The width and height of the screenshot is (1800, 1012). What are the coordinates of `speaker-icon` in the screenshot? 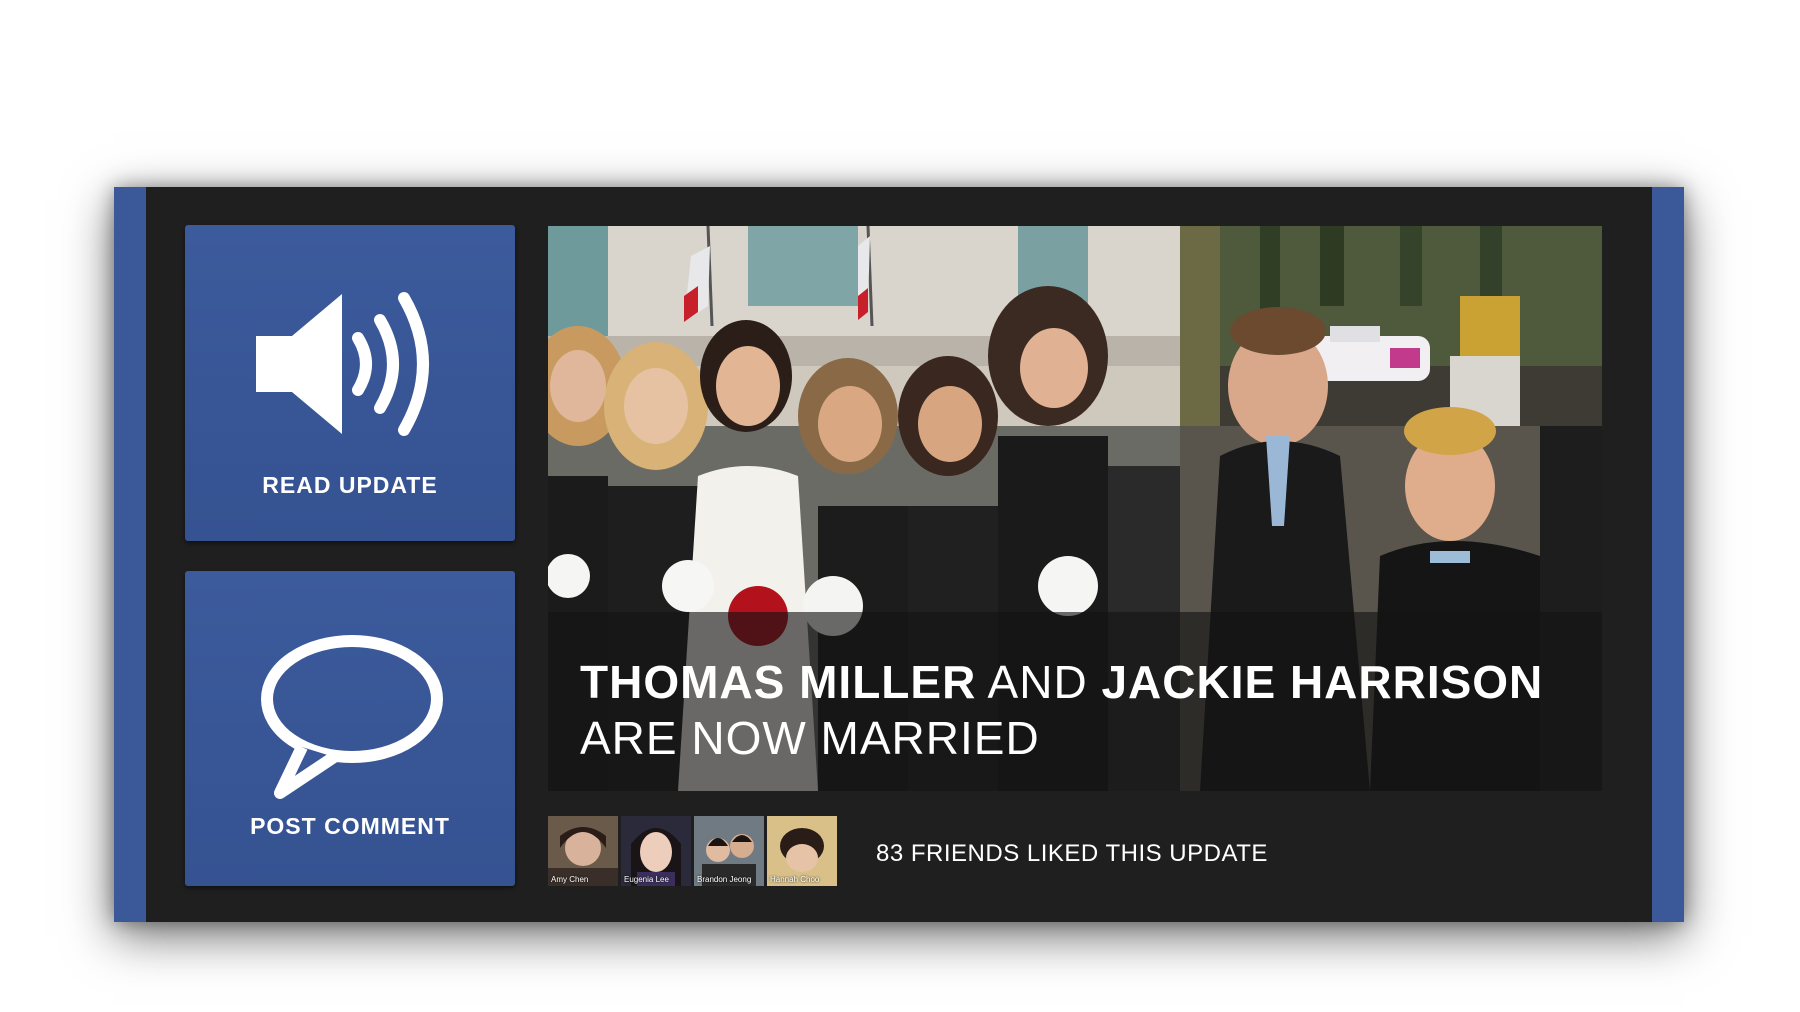 It's located at (350, 367).